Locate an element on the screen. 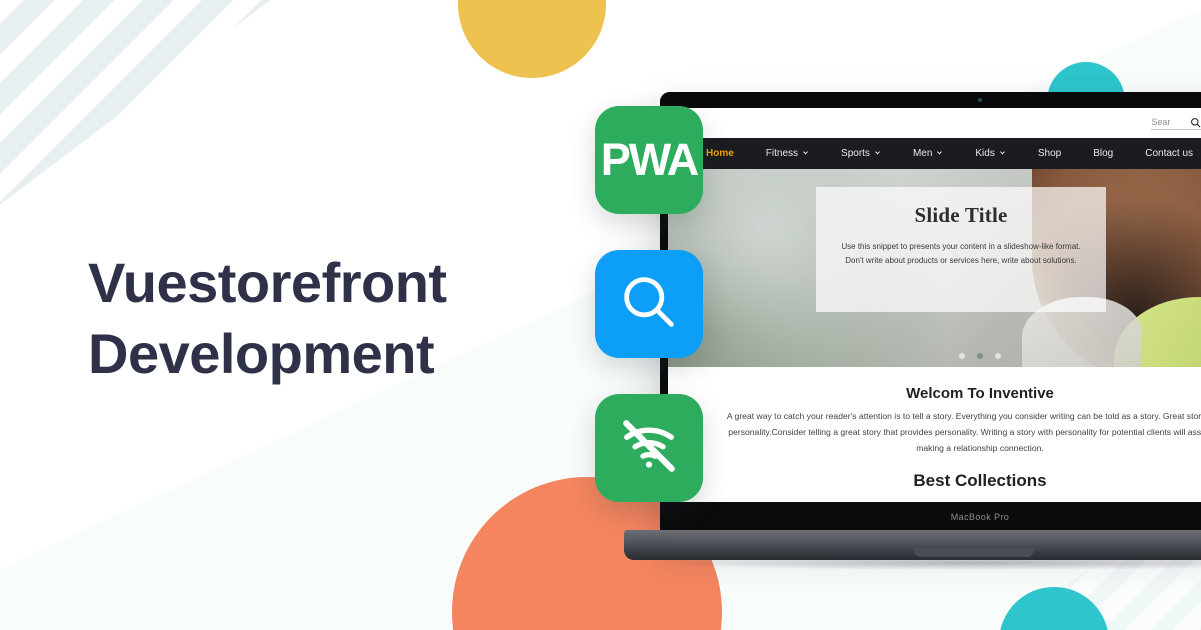 The height and width of the screenshot is (630, 1201). search-tile is located at coordinates (649, 304).